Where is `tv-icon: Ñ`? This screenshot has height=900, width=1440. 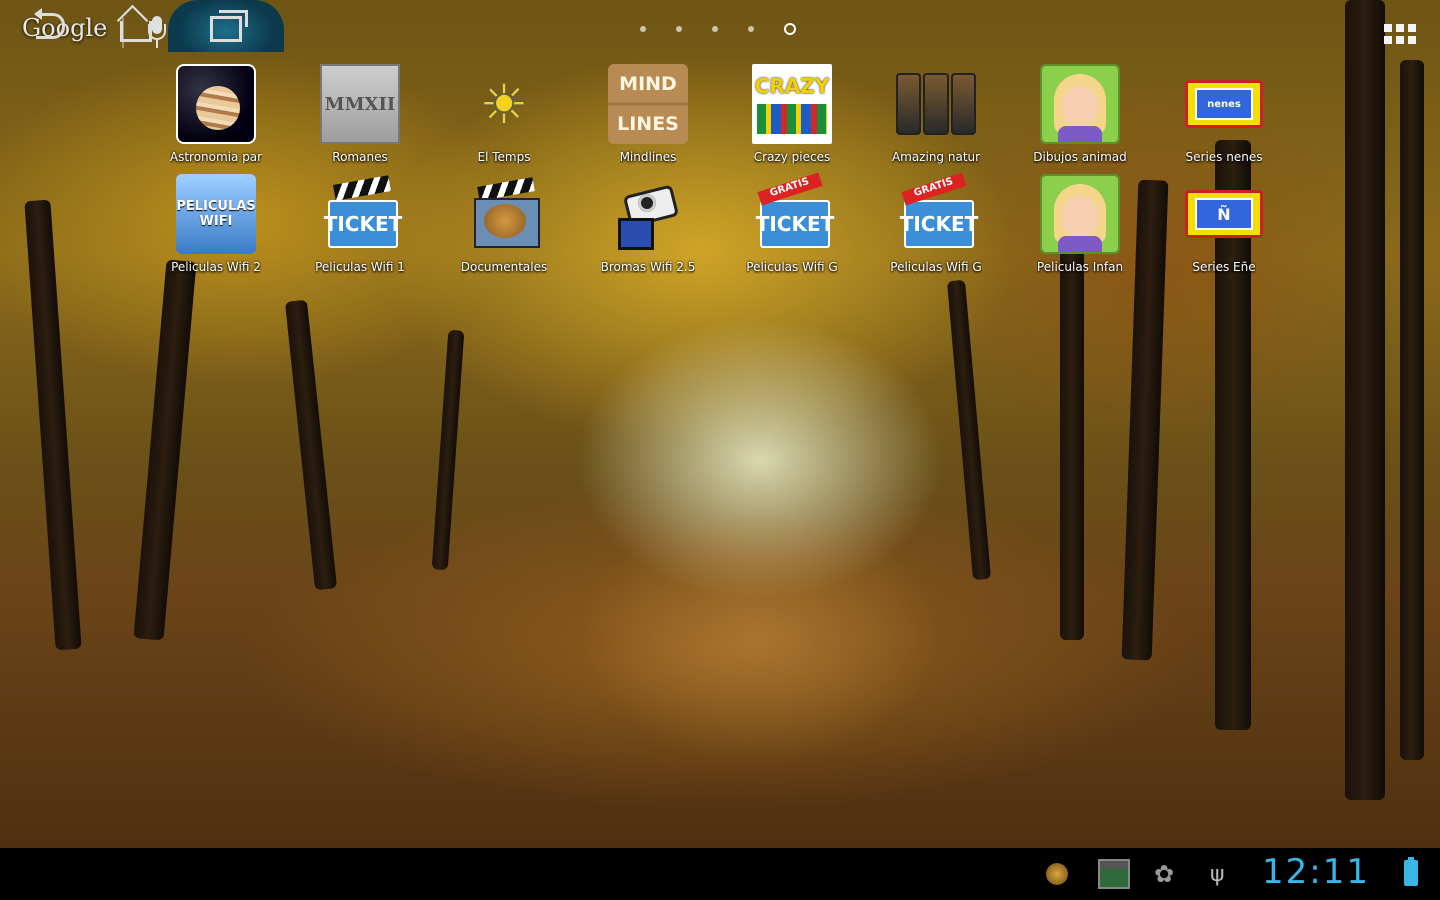 tv-icon: Ñ is located at coordinates (1224, 214).